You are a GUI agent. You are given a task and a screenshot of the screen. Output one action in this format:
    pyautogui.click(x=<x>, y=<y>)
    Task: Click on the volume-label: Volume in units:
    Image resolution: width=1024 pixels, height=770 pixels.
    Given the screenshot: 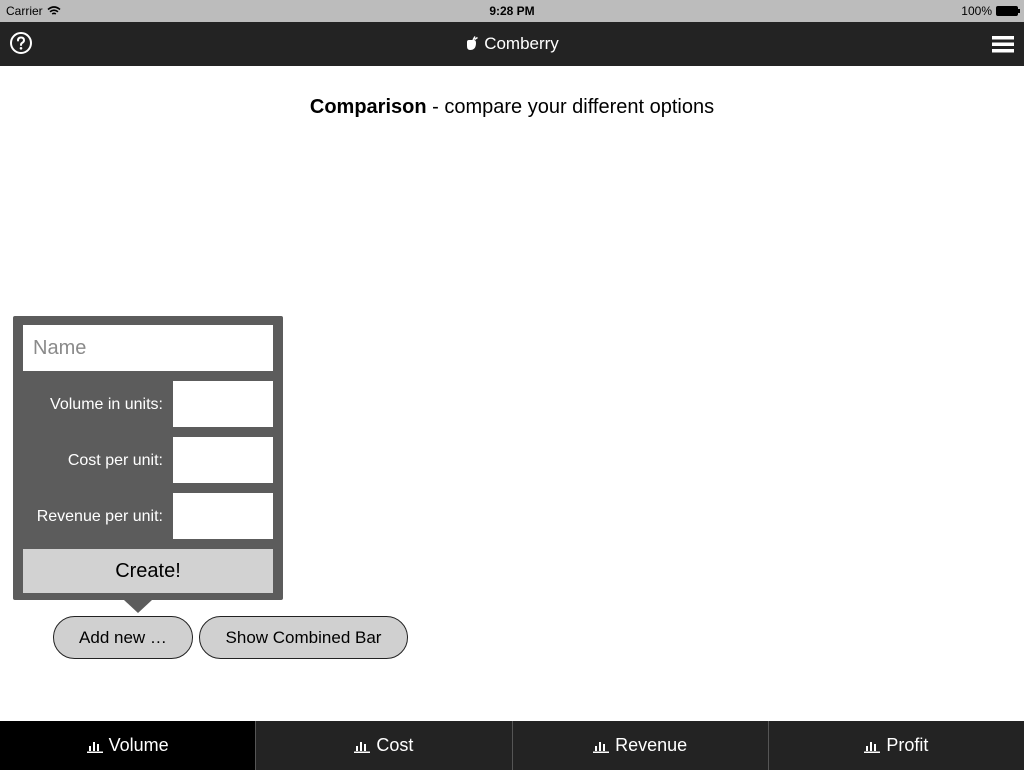 What is the action you would take?
    pyautogui.click(x=106, y=404)
    